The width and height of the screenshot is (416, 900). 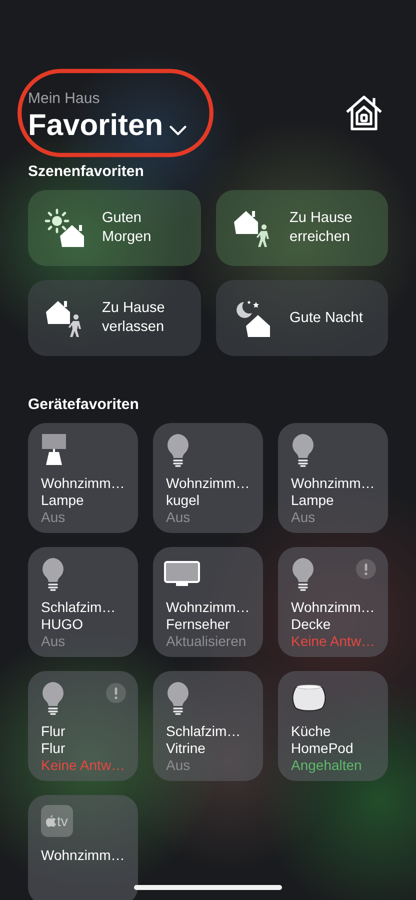 I want to click on device-tile: Schlafzim… Vitrine Aus, so click(x=208, y=726).